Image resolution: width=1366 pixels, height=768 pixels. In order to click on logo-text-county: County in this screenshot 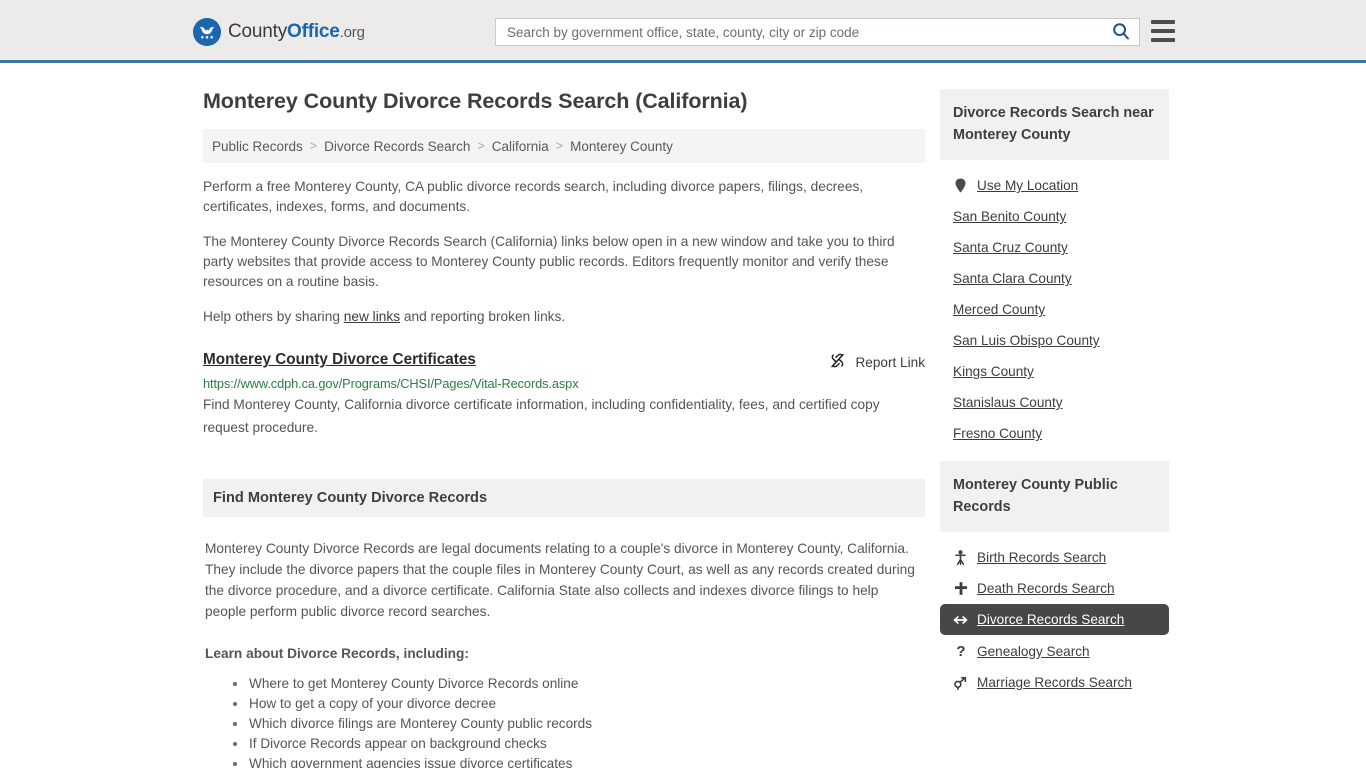, I will do `click(258, 31)`.